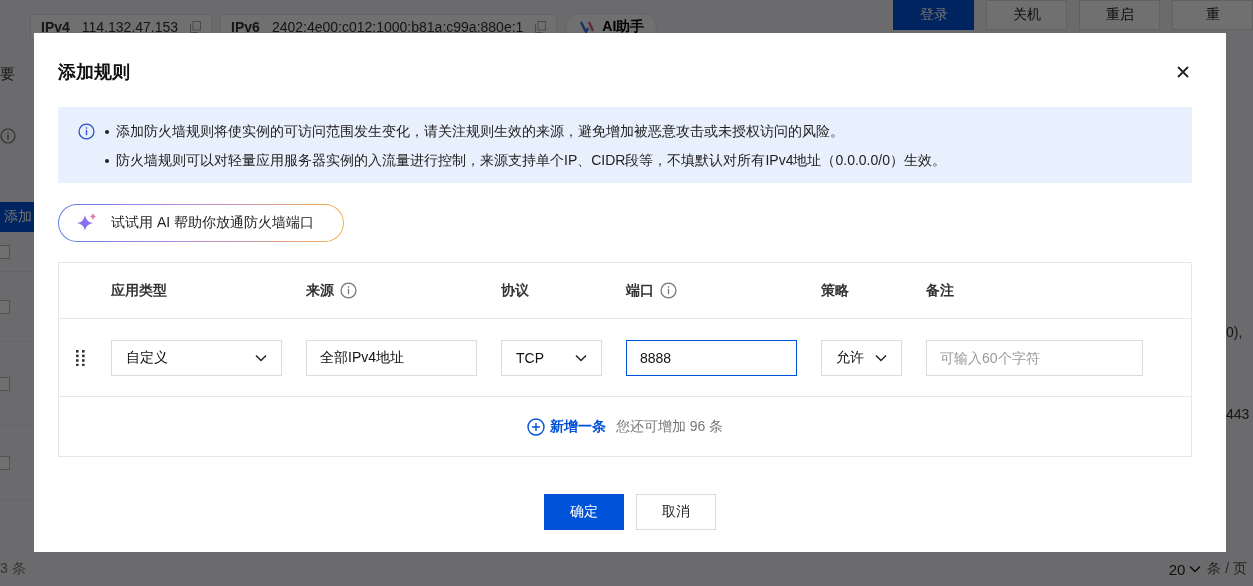  What do you see at coordinates (640, 290) in the screenshot?
I see `column-header: 端口` at bounding box center [640, 290].